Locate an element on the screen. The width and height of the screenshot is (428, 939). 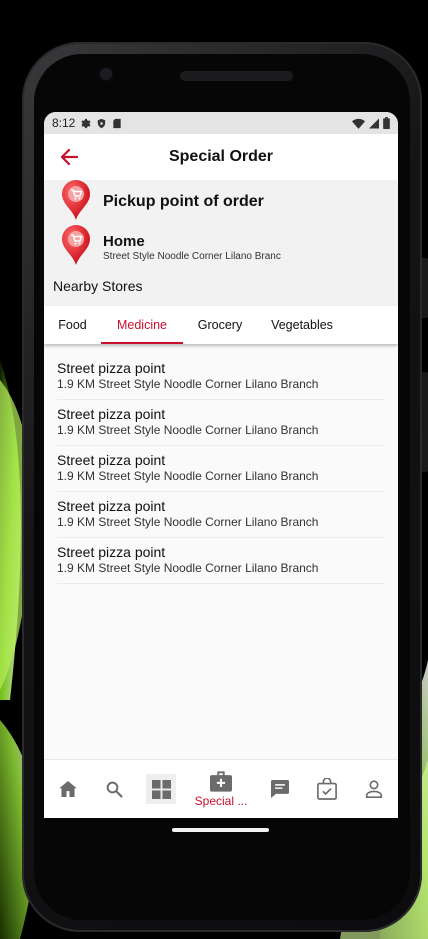
category-tabs: Food Medicine Grocery Vegetables is located at coordinates (221, 325).